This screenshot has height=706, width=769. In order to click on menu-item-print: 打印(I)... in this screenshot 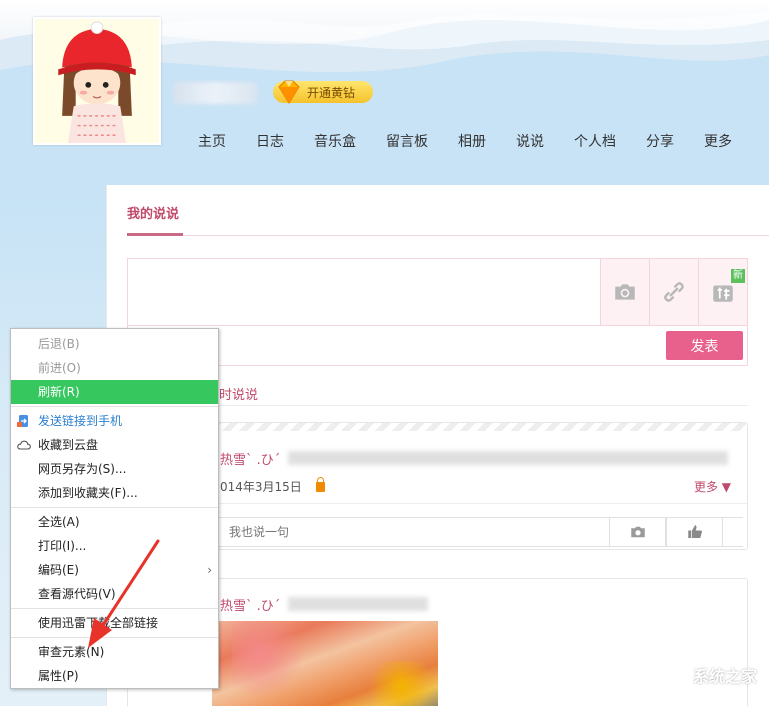, I will do `click(114, 546)`.